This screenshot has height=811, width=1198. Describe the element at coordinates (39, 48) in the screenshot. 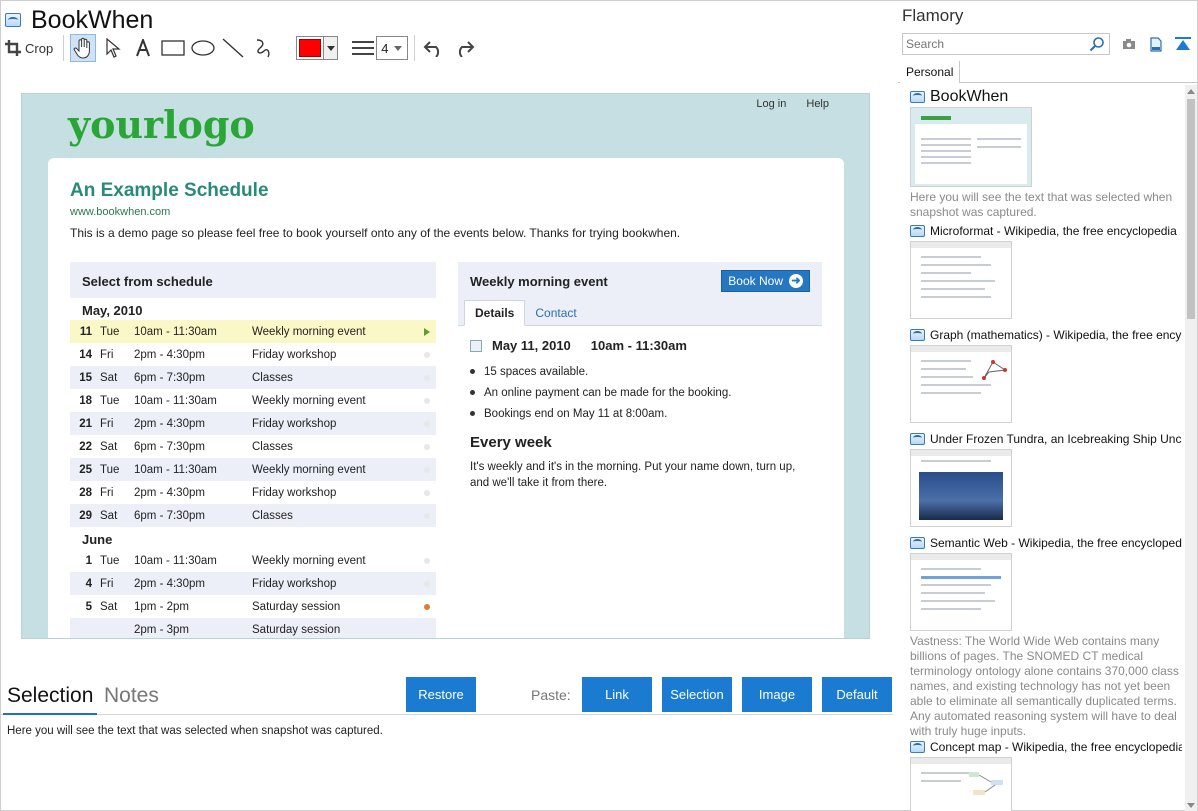

I see `crop-label: Crop` at that location.